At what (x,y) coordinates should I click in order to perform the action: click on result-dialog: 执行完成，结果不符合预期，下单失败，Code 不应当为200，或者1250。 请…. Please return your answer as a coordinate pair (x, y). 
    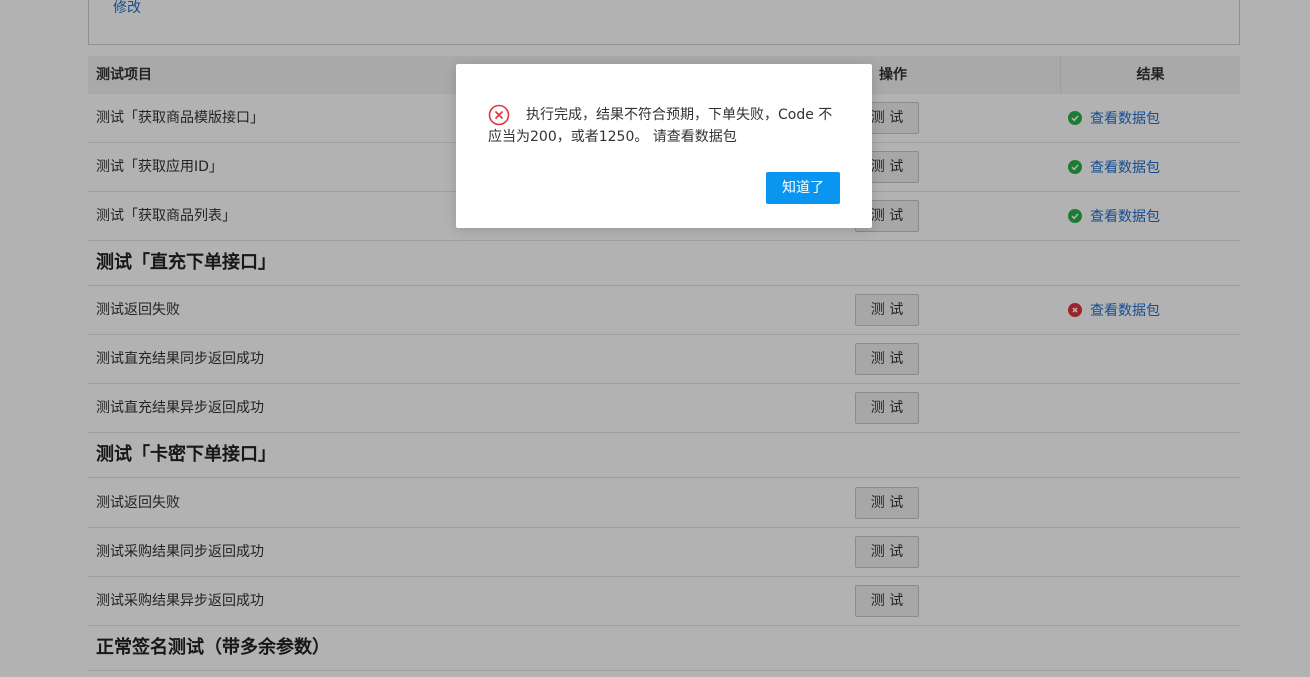
    Looking at the image, I should click on (664, 146).